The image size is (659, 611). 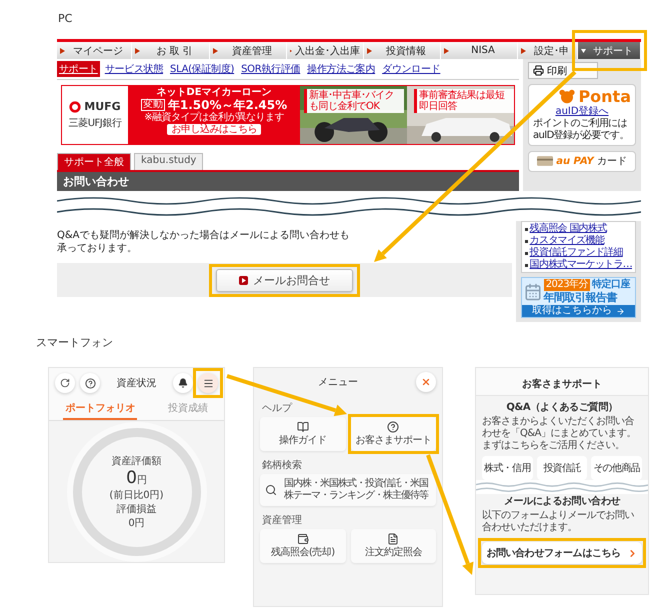 I want to click on menu-icon, so click(x=208, y=383).